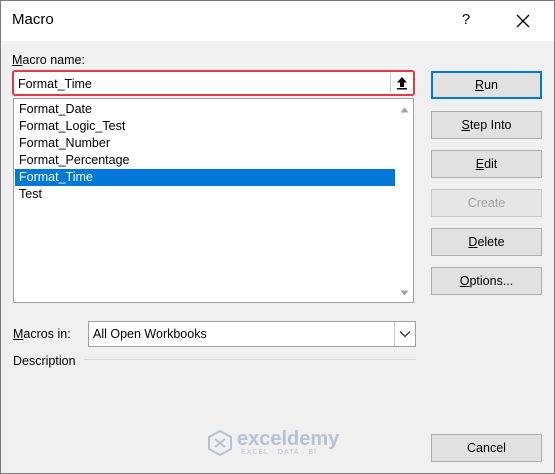 The width and height of the screenshot is (555, 474). What do you see at coordinates (48, 60) in the screenshot?
I see `macro-name-label: Macro name:` at bounding box center [48, 60].